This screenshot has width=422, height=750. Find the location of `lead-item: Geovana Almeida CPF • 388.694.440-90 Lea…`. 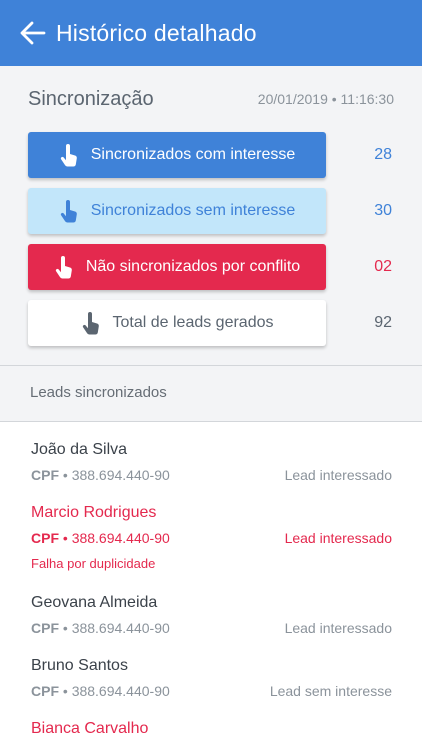

lead-item: Geovana Almeida CPF • 388.694.440-90 Lea… is located at coordinates (211, 619).